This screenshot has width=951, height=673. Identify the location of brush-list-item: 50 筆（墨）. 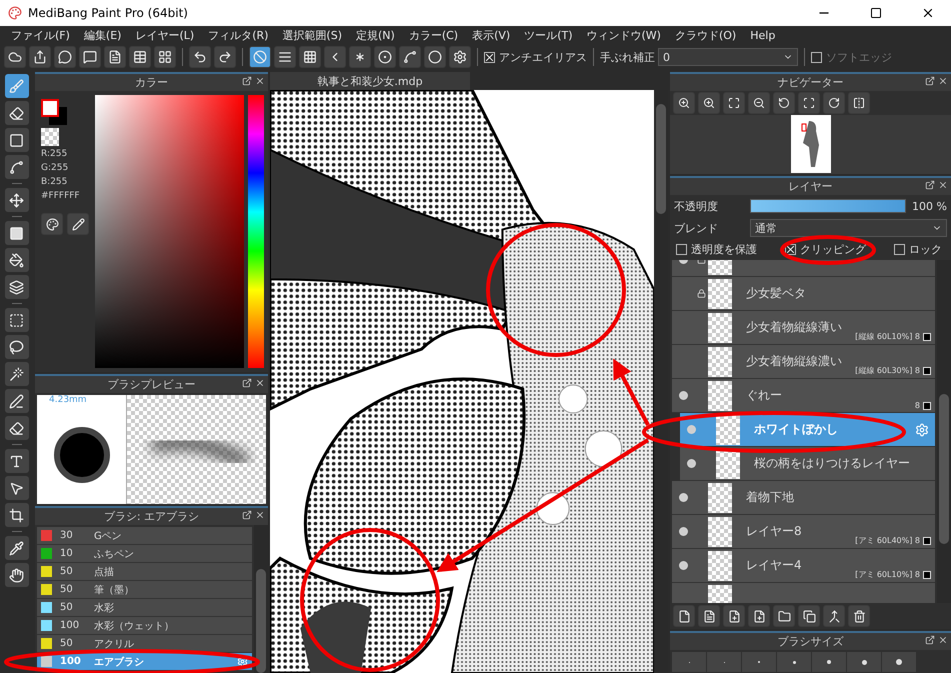
(144, 590).